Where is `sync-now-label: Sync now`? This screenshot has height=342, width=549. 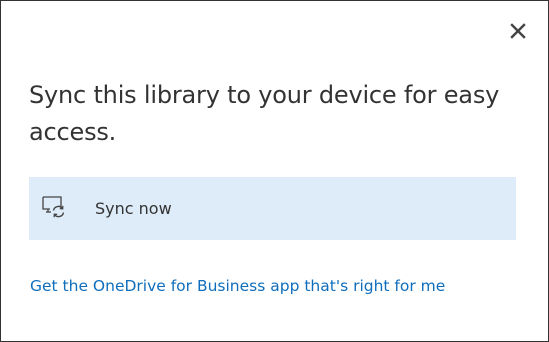
sync-now-label: Sync now is located at coordinates (133, 208).